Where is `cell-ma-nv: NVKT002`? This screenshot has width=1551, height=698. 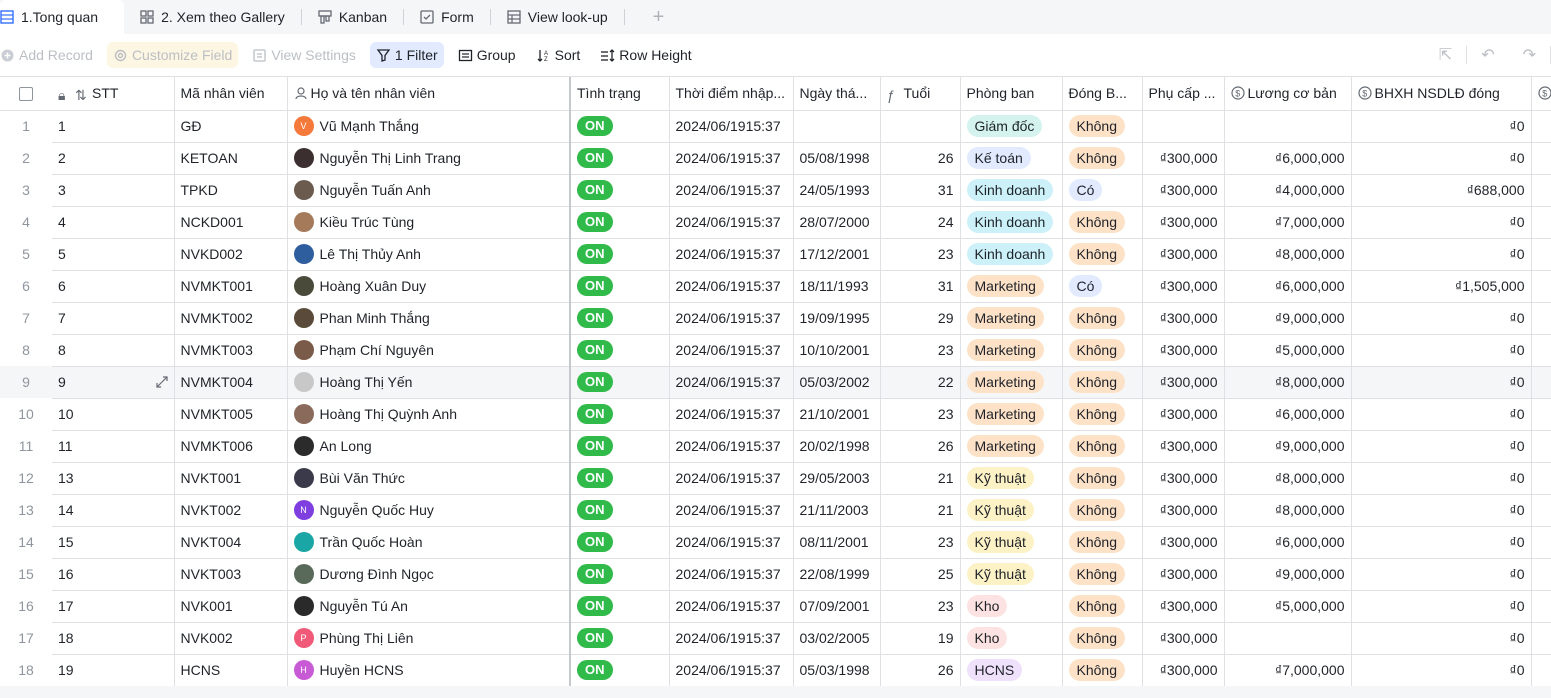 cell-ma-nv: NVKT002 is located at coordinates (231, 510).